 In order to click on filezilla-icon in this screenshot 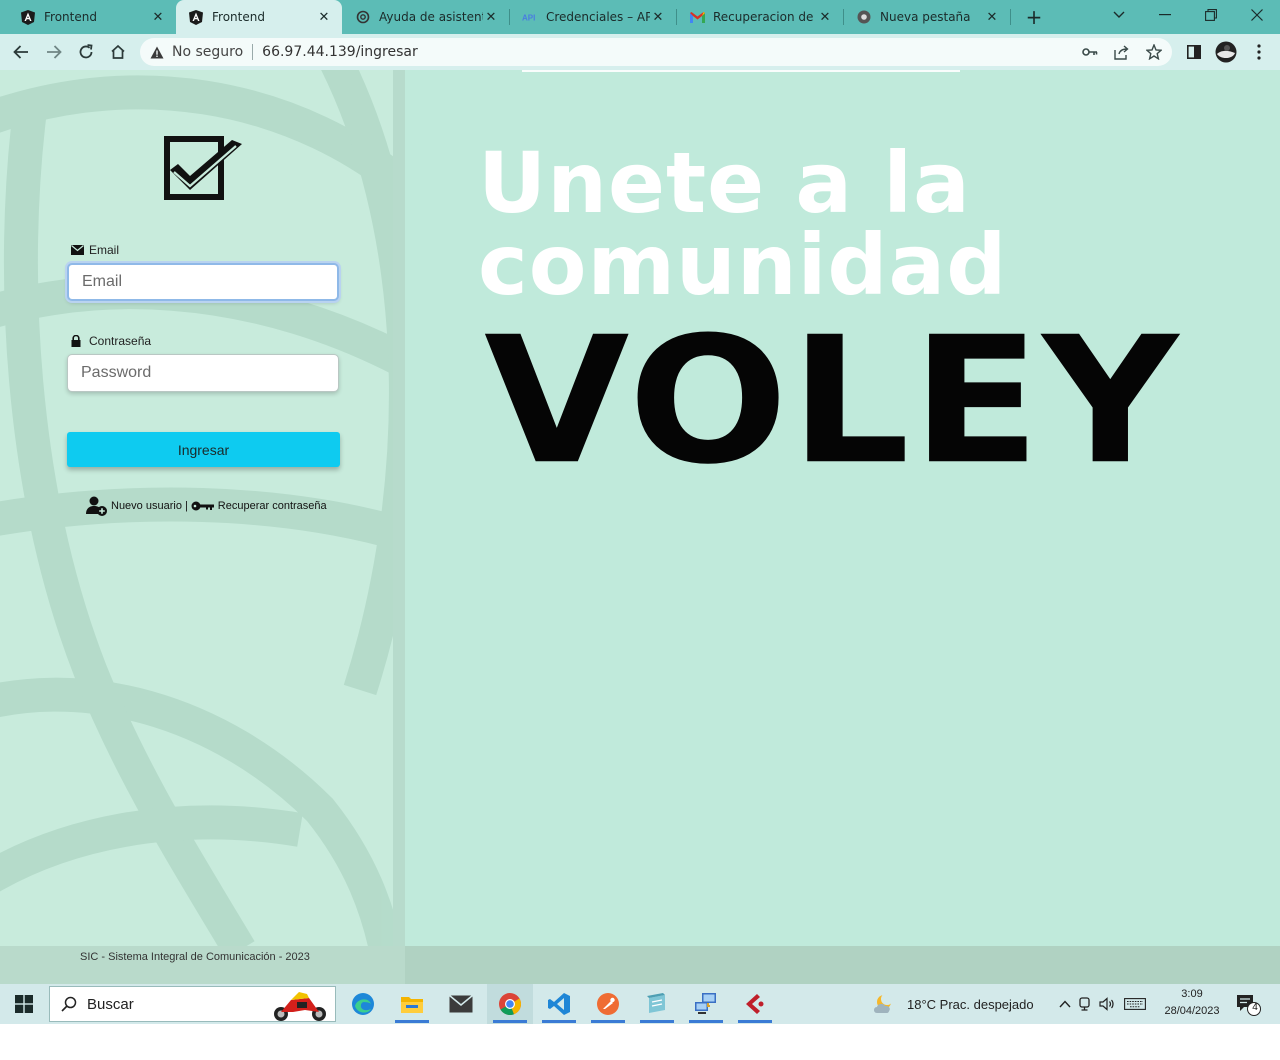, I will do `click(755, 1004)`.